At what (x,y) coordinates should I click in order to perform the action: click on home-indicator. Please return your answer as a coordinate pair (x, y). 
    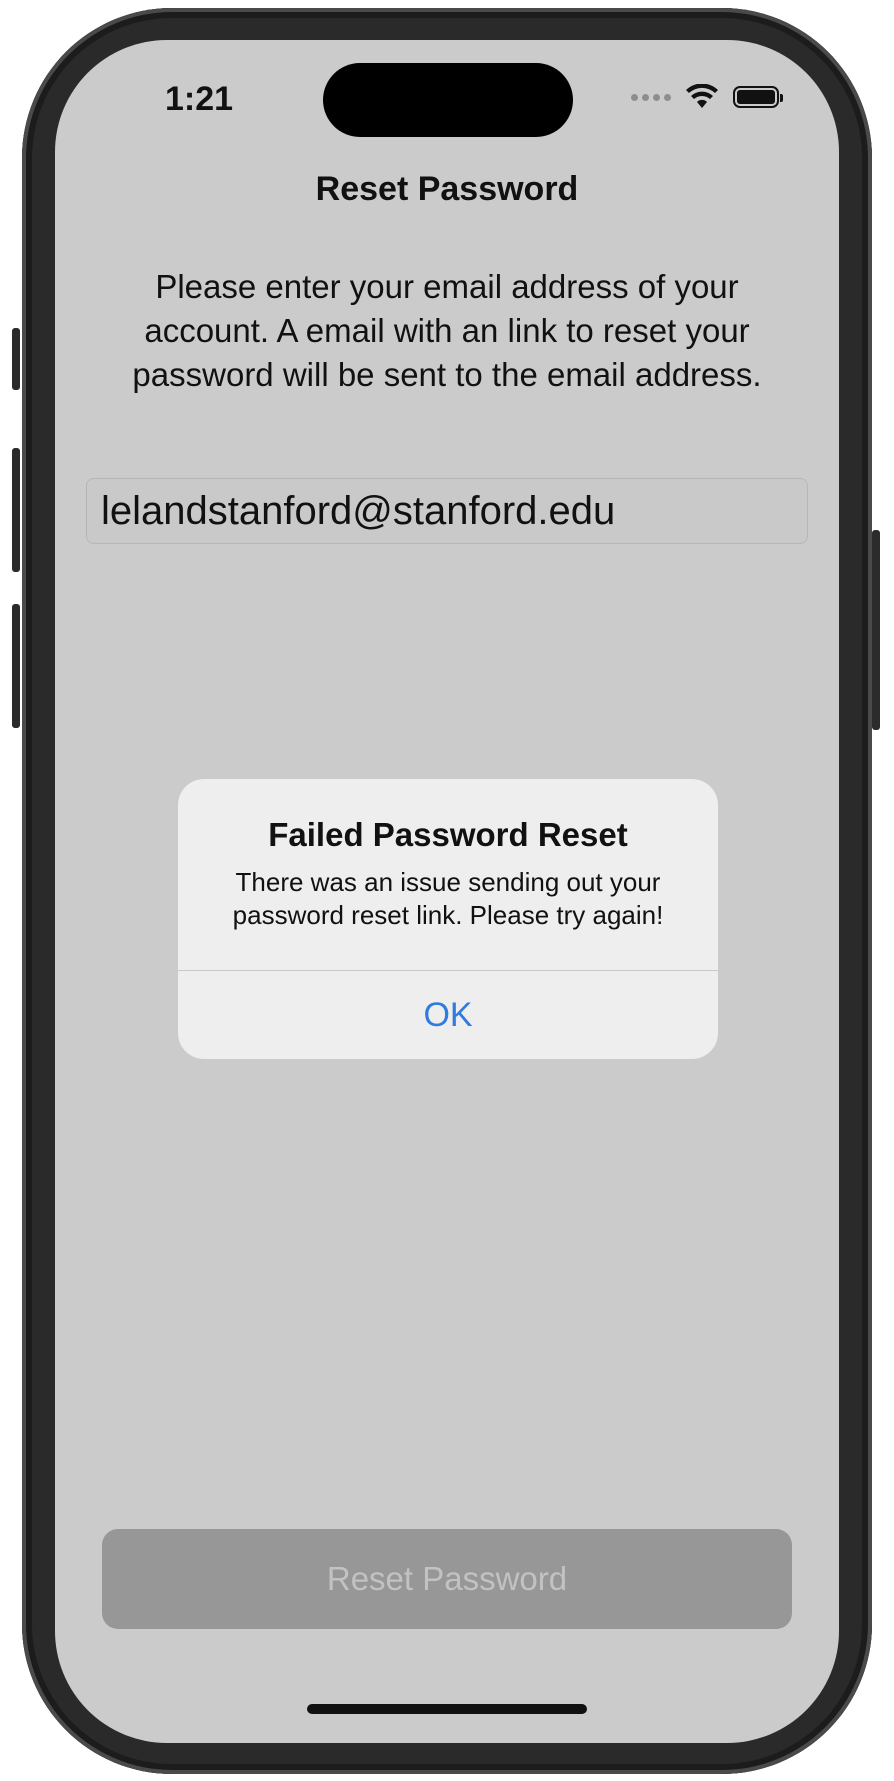
    Looking at the image, I should click on (447, 1709).